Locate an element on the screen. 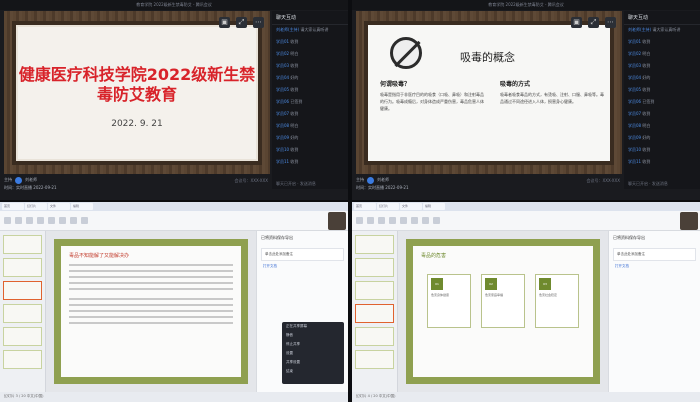 The height and width of the screenshot is (402, 700). info-box: 02 危害家庭幸福 is located at coordinates (503, 301).